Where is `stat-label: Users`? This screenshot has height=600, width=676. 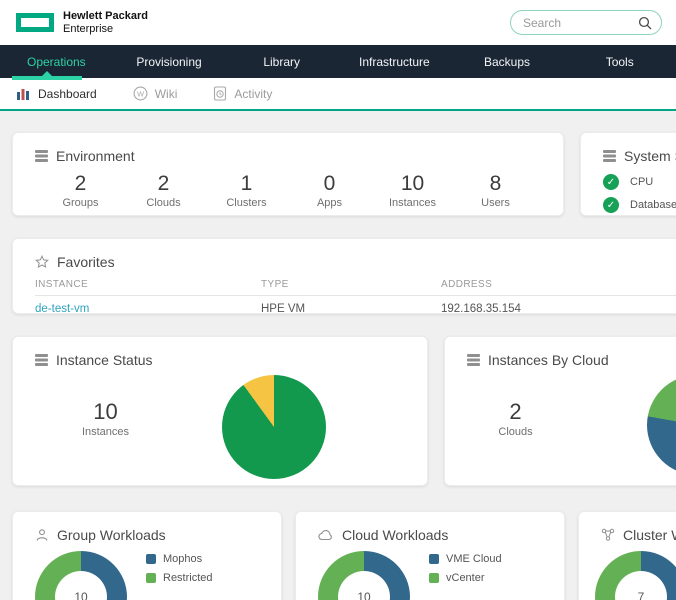 stat-label: Users is located at coordinates (495, 203).